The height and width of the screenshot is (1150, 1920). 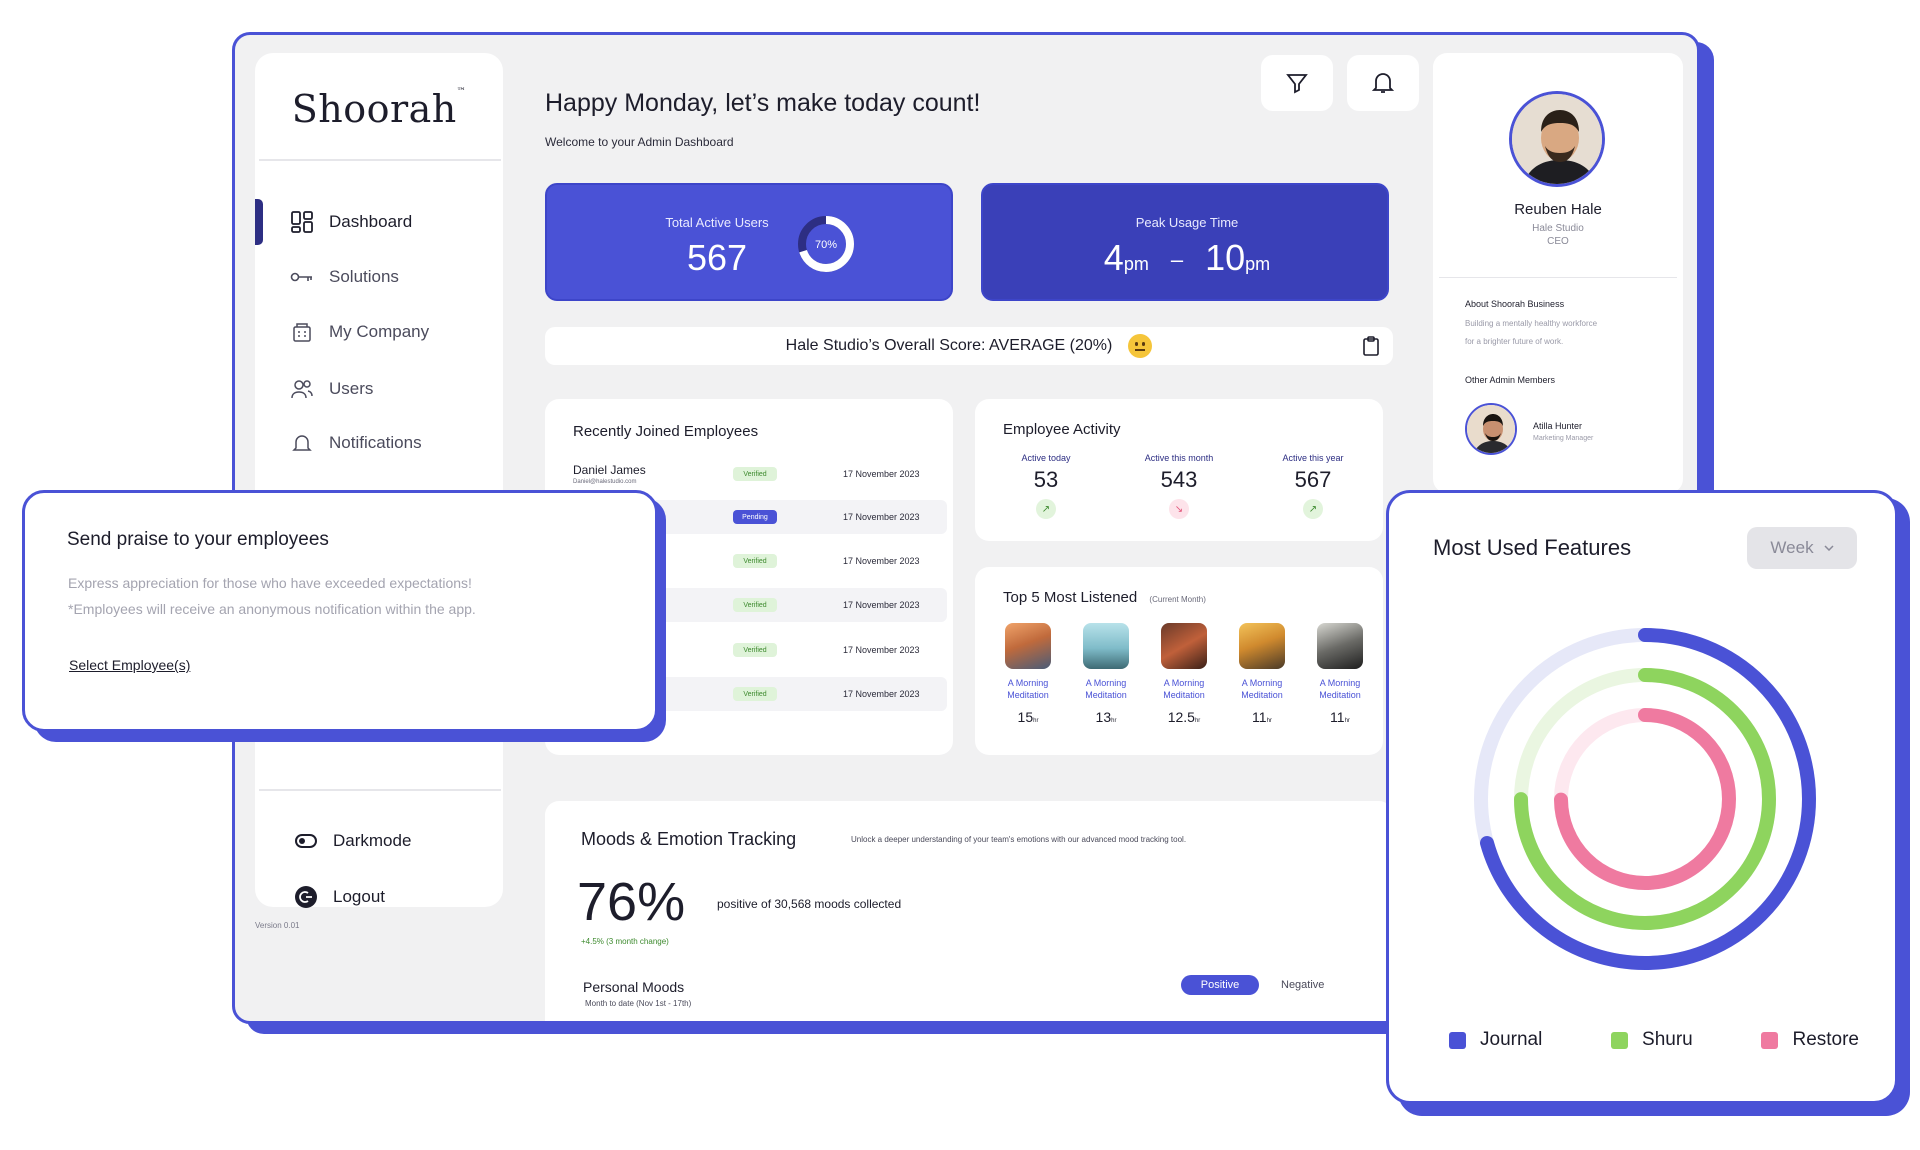 I want to click on list-item: A Morning Meditation 12.5hr, so click(x=1184, y=674).